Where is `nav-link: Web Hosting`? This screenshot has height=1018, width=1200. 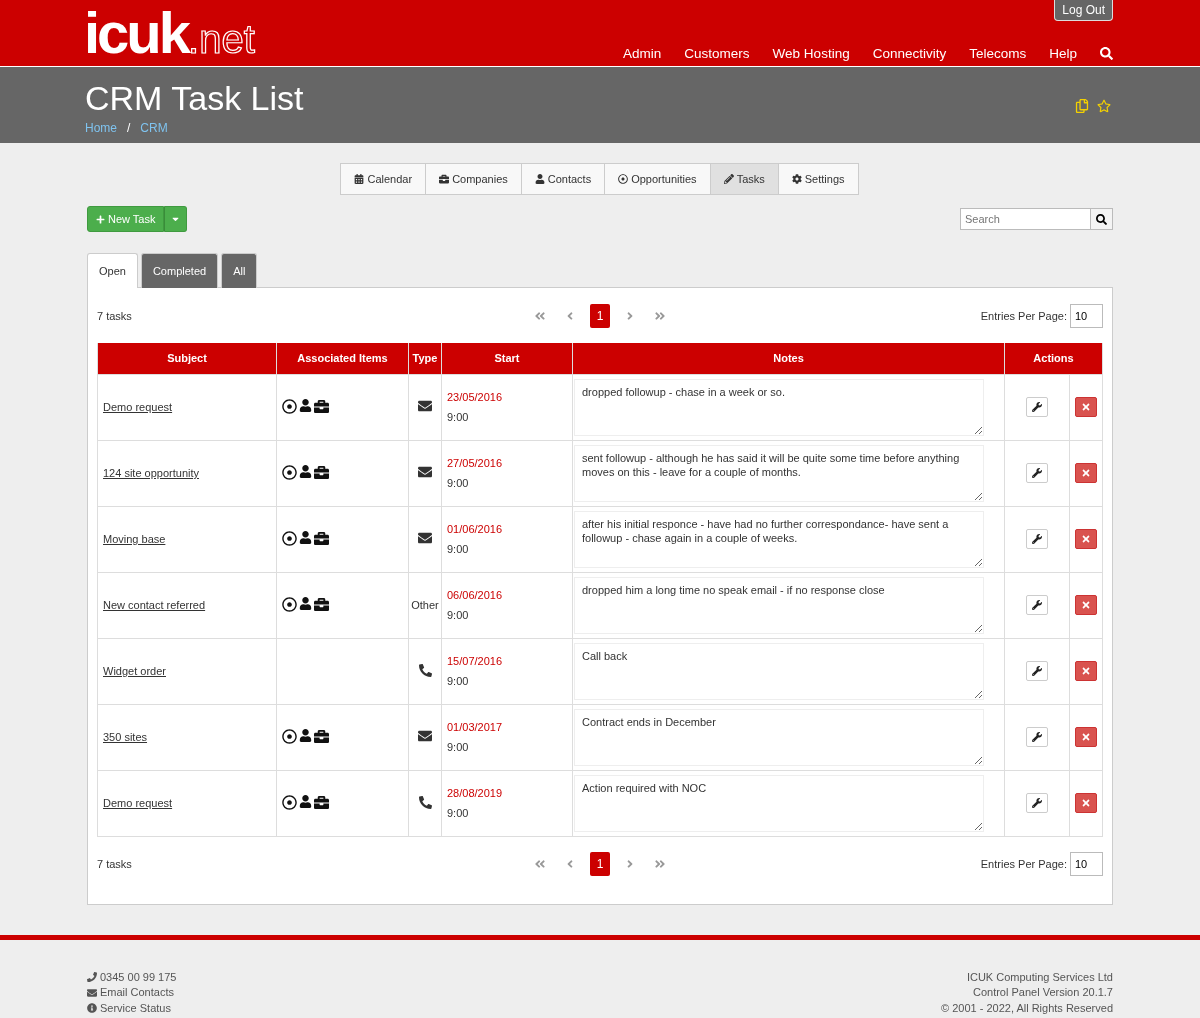
nav-link: Web Hosting is located at coordinates (811, 53).